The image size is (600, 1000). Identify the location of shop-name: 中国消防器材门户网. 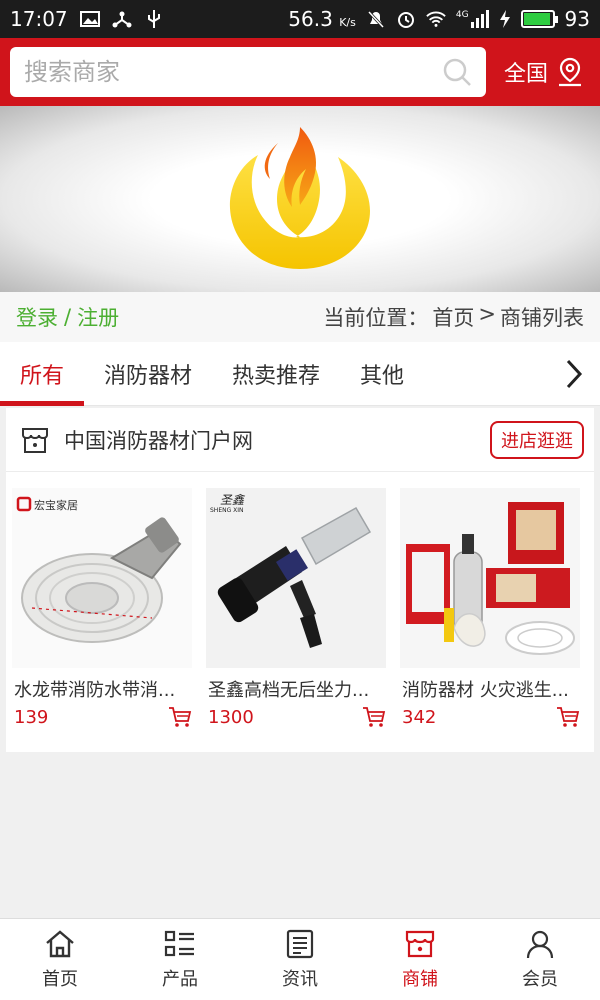
(158, 440).